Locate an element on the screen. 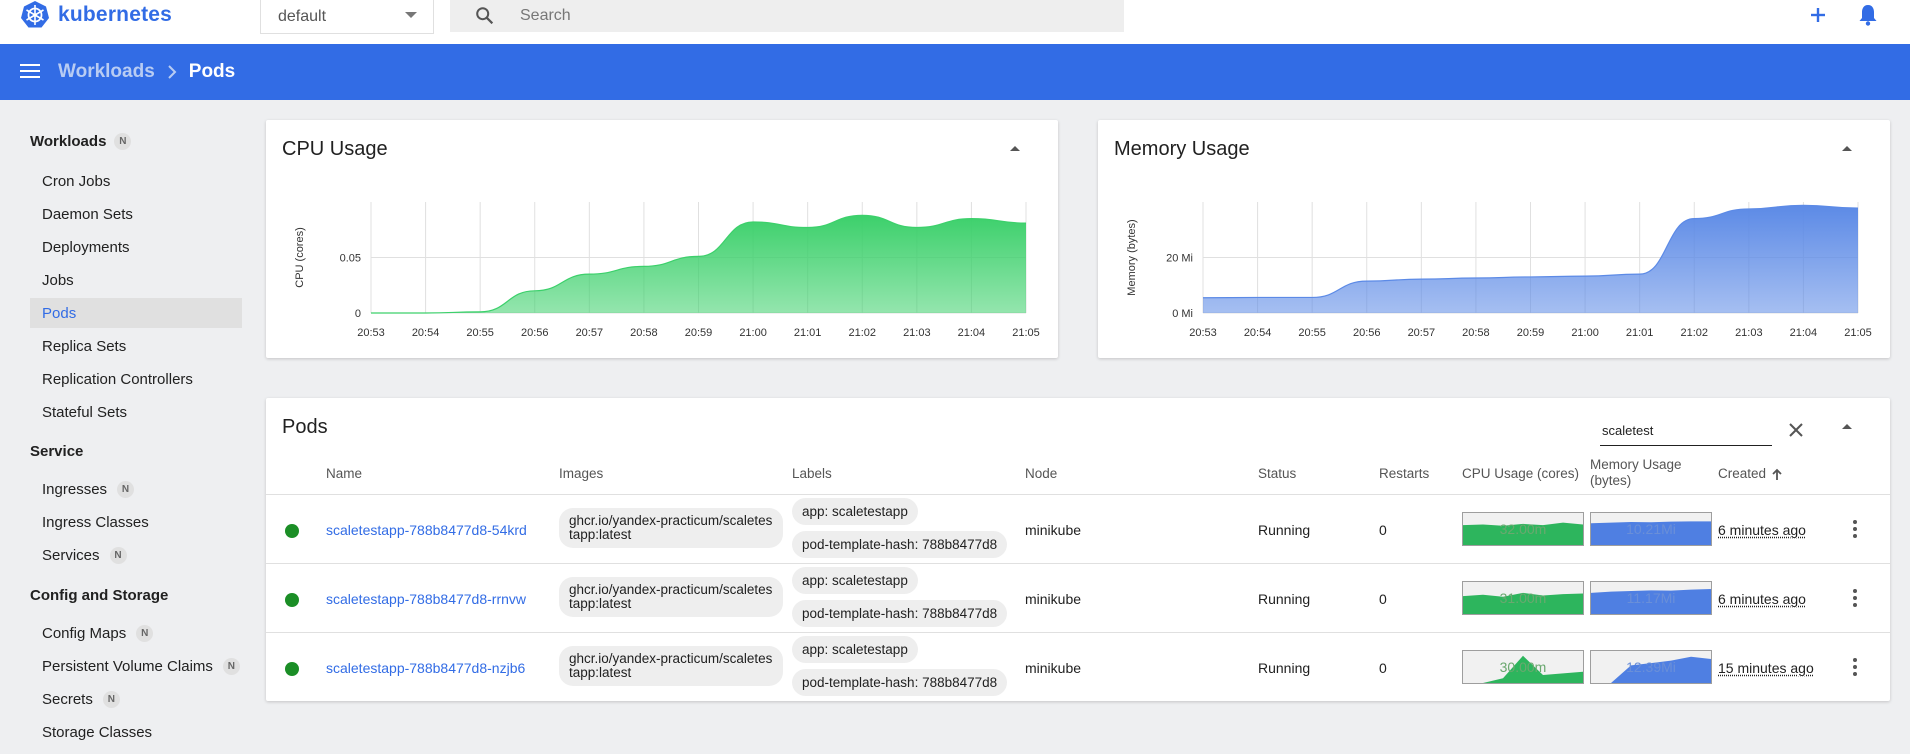 The width and height of the screenshot is (1910, 754). sidebar-item-daemon-sets: Daemon Sets is located at coordinates (136, 214).